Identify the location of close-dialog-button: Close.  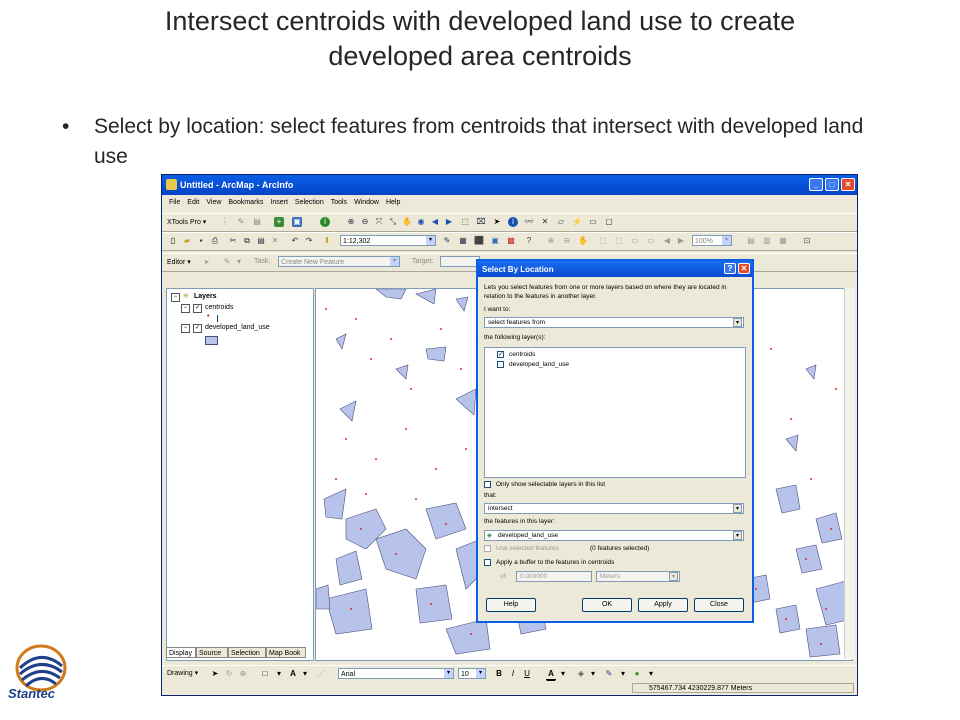
(719, 605).